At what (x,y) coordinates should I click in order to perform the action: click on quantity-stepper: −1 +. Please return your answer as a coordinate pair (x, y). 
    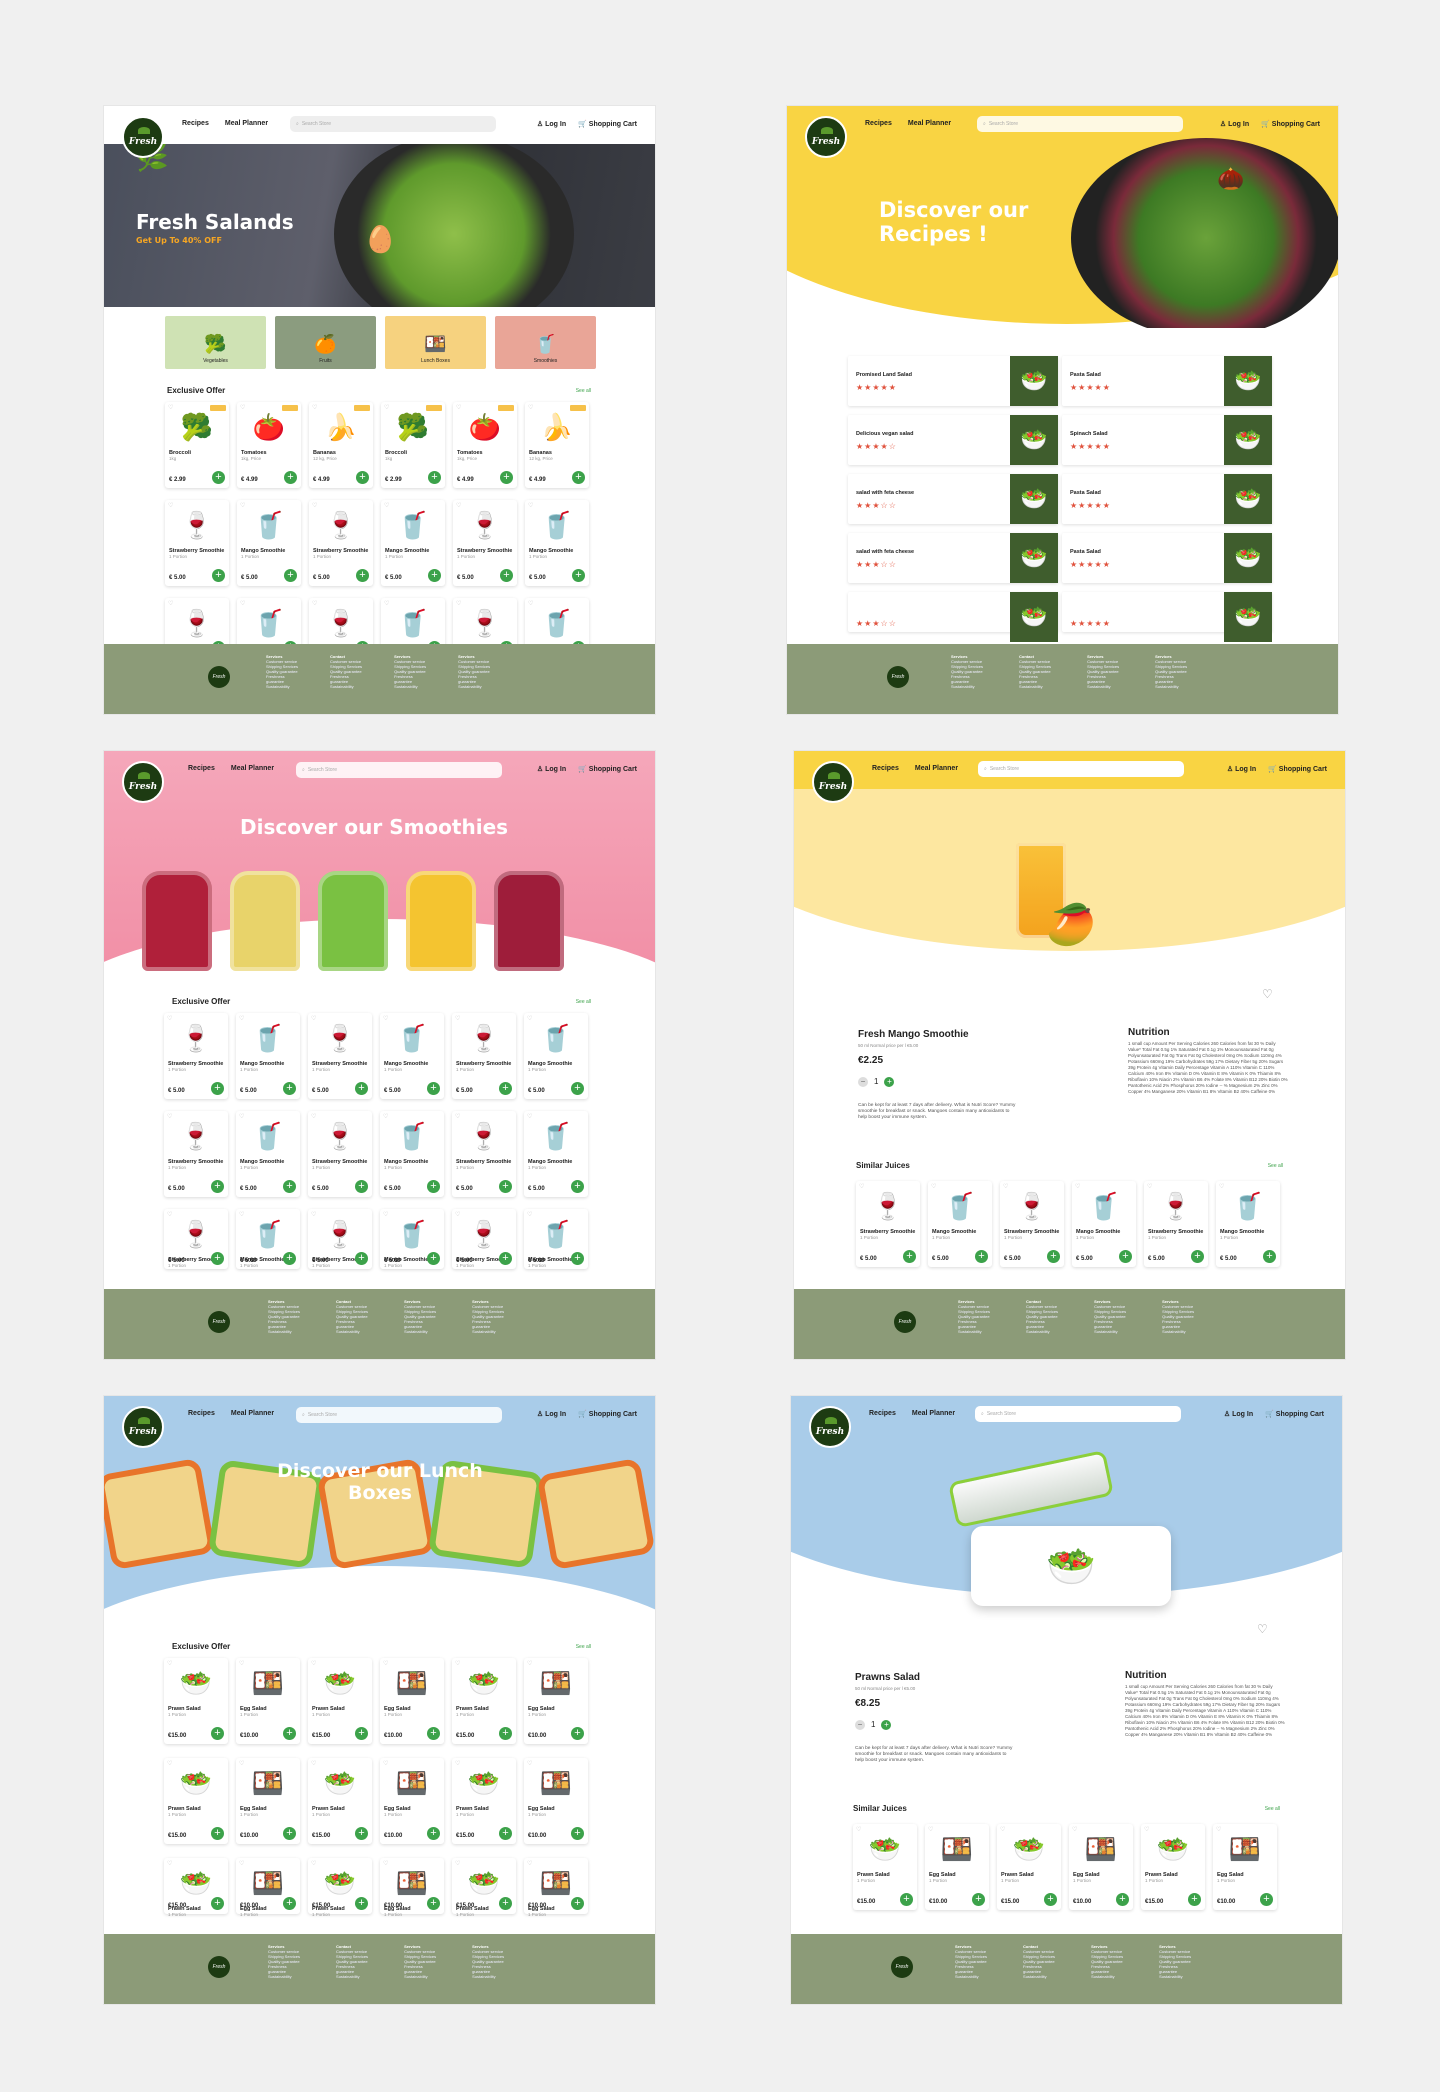
    Looking at the image, I should click on (873, 1725).